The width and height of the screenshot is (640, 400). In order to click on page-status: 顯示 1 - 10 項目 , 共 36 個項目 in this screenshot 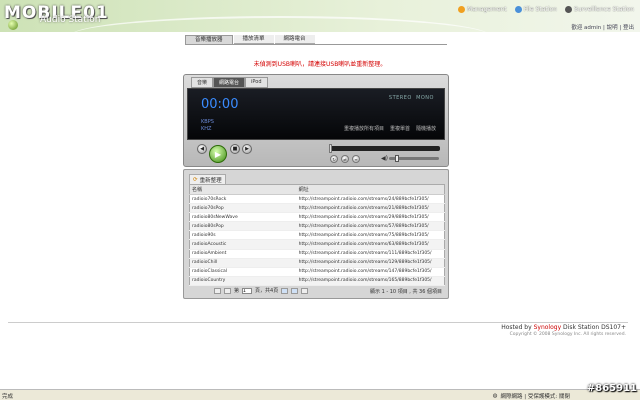, I will do `click(405, 292)`.